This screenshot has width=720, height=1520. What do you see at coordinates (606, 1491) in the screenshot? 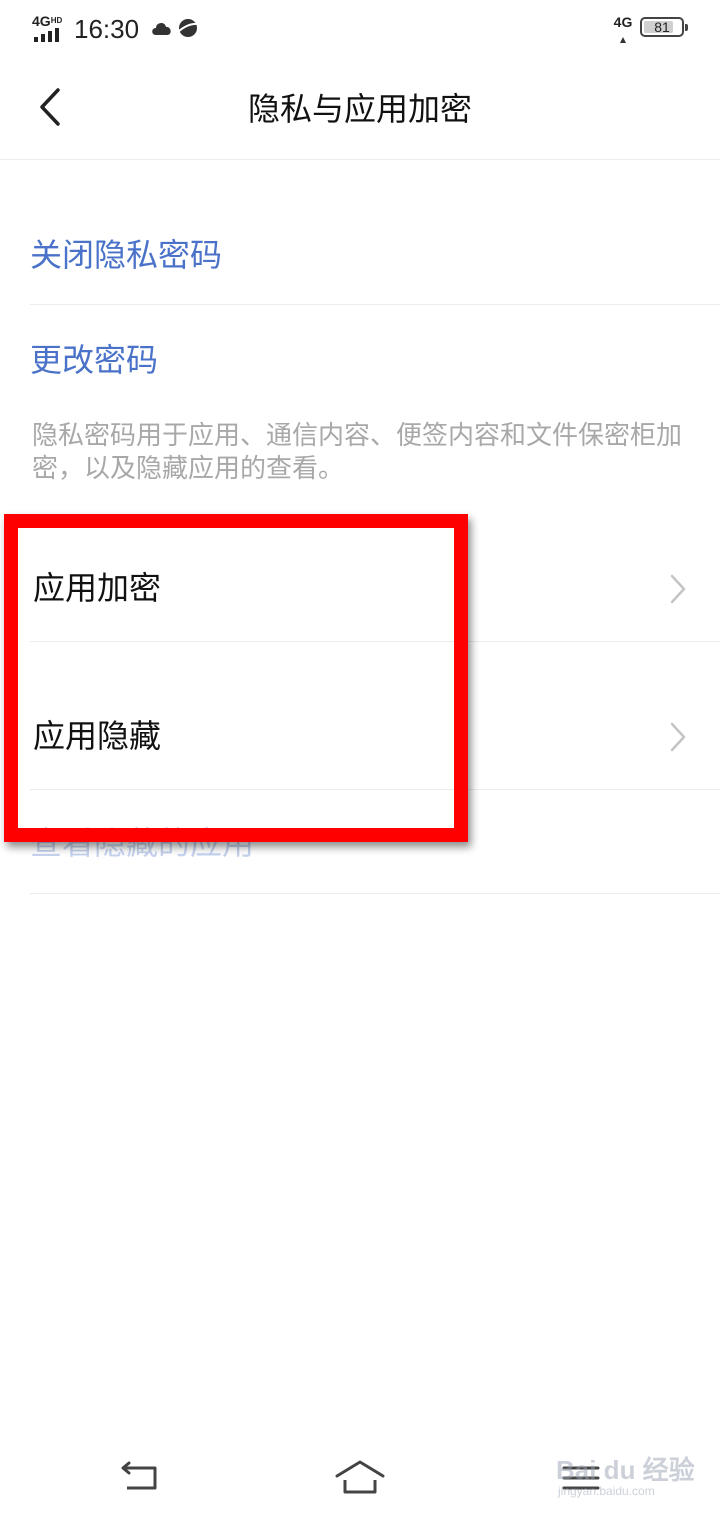
I see `watermark-url: jingyan.baidu.com` at bounding box center [606, 1491].